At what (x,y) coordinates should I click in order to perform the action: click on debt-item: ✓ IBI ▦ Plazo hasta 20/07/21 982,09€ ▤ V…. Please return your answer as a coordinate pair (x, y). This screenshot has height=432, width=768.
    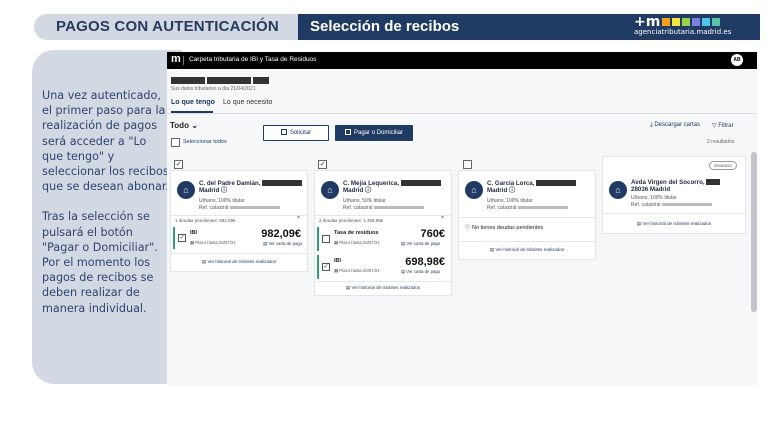
    Looking at the image, I should click on (239, 238).